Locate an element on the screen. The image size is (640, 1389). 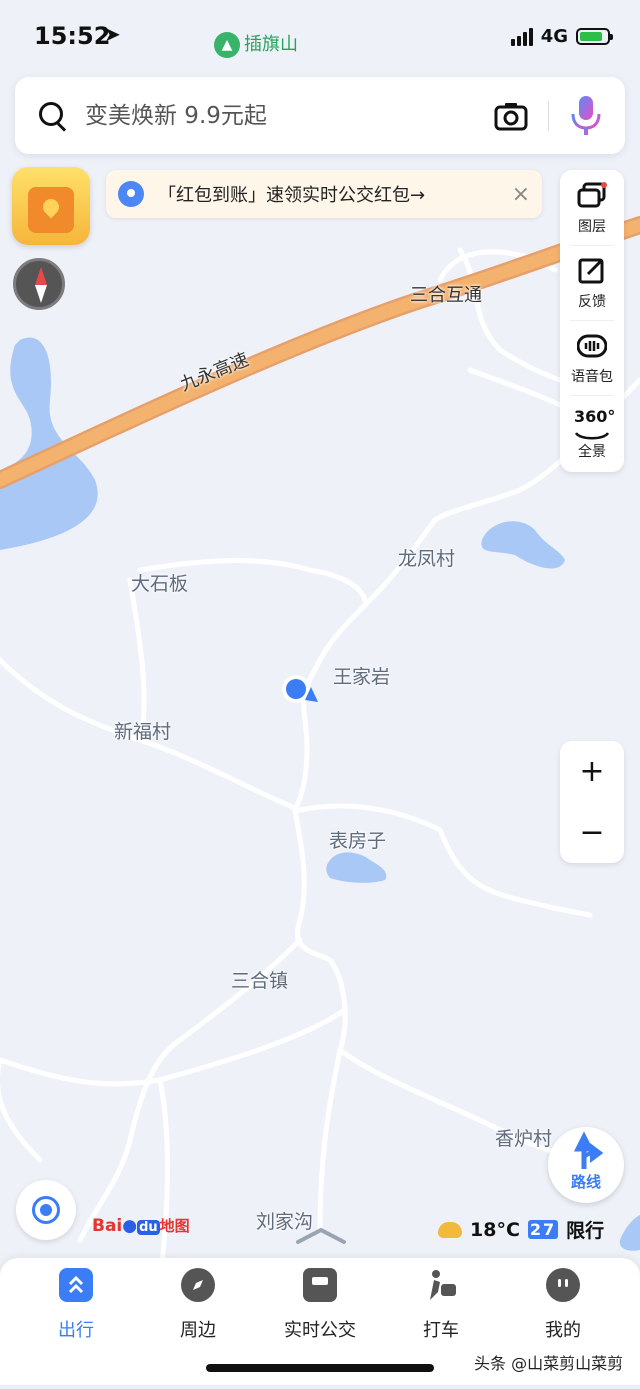
feedback-button: 反馈 is located at coordinates (592, 282).